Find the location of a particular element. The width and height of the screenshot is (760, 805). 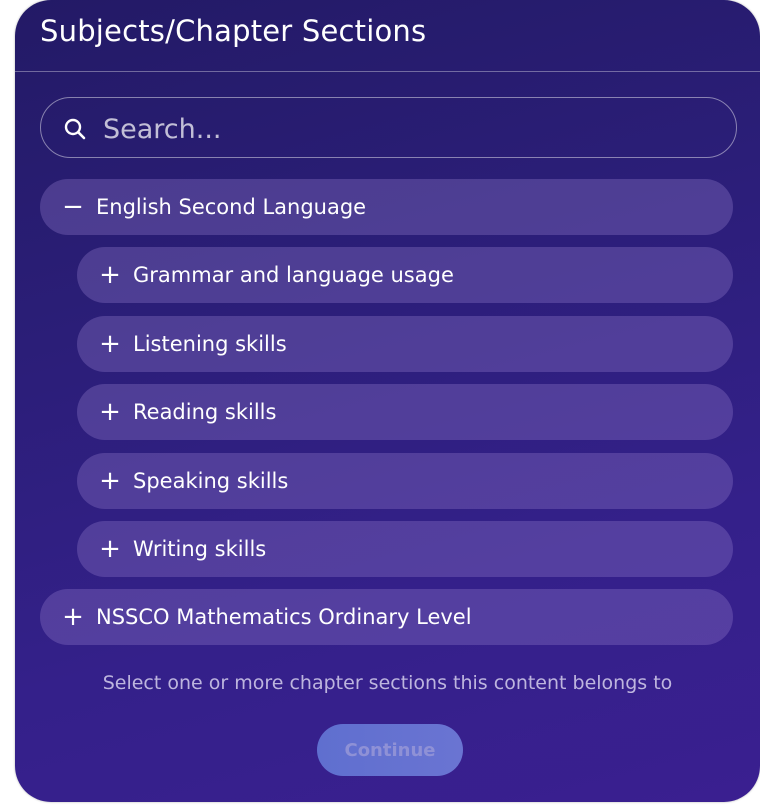

chapter-label: Speaking skills is located at coordinates (211, 481).